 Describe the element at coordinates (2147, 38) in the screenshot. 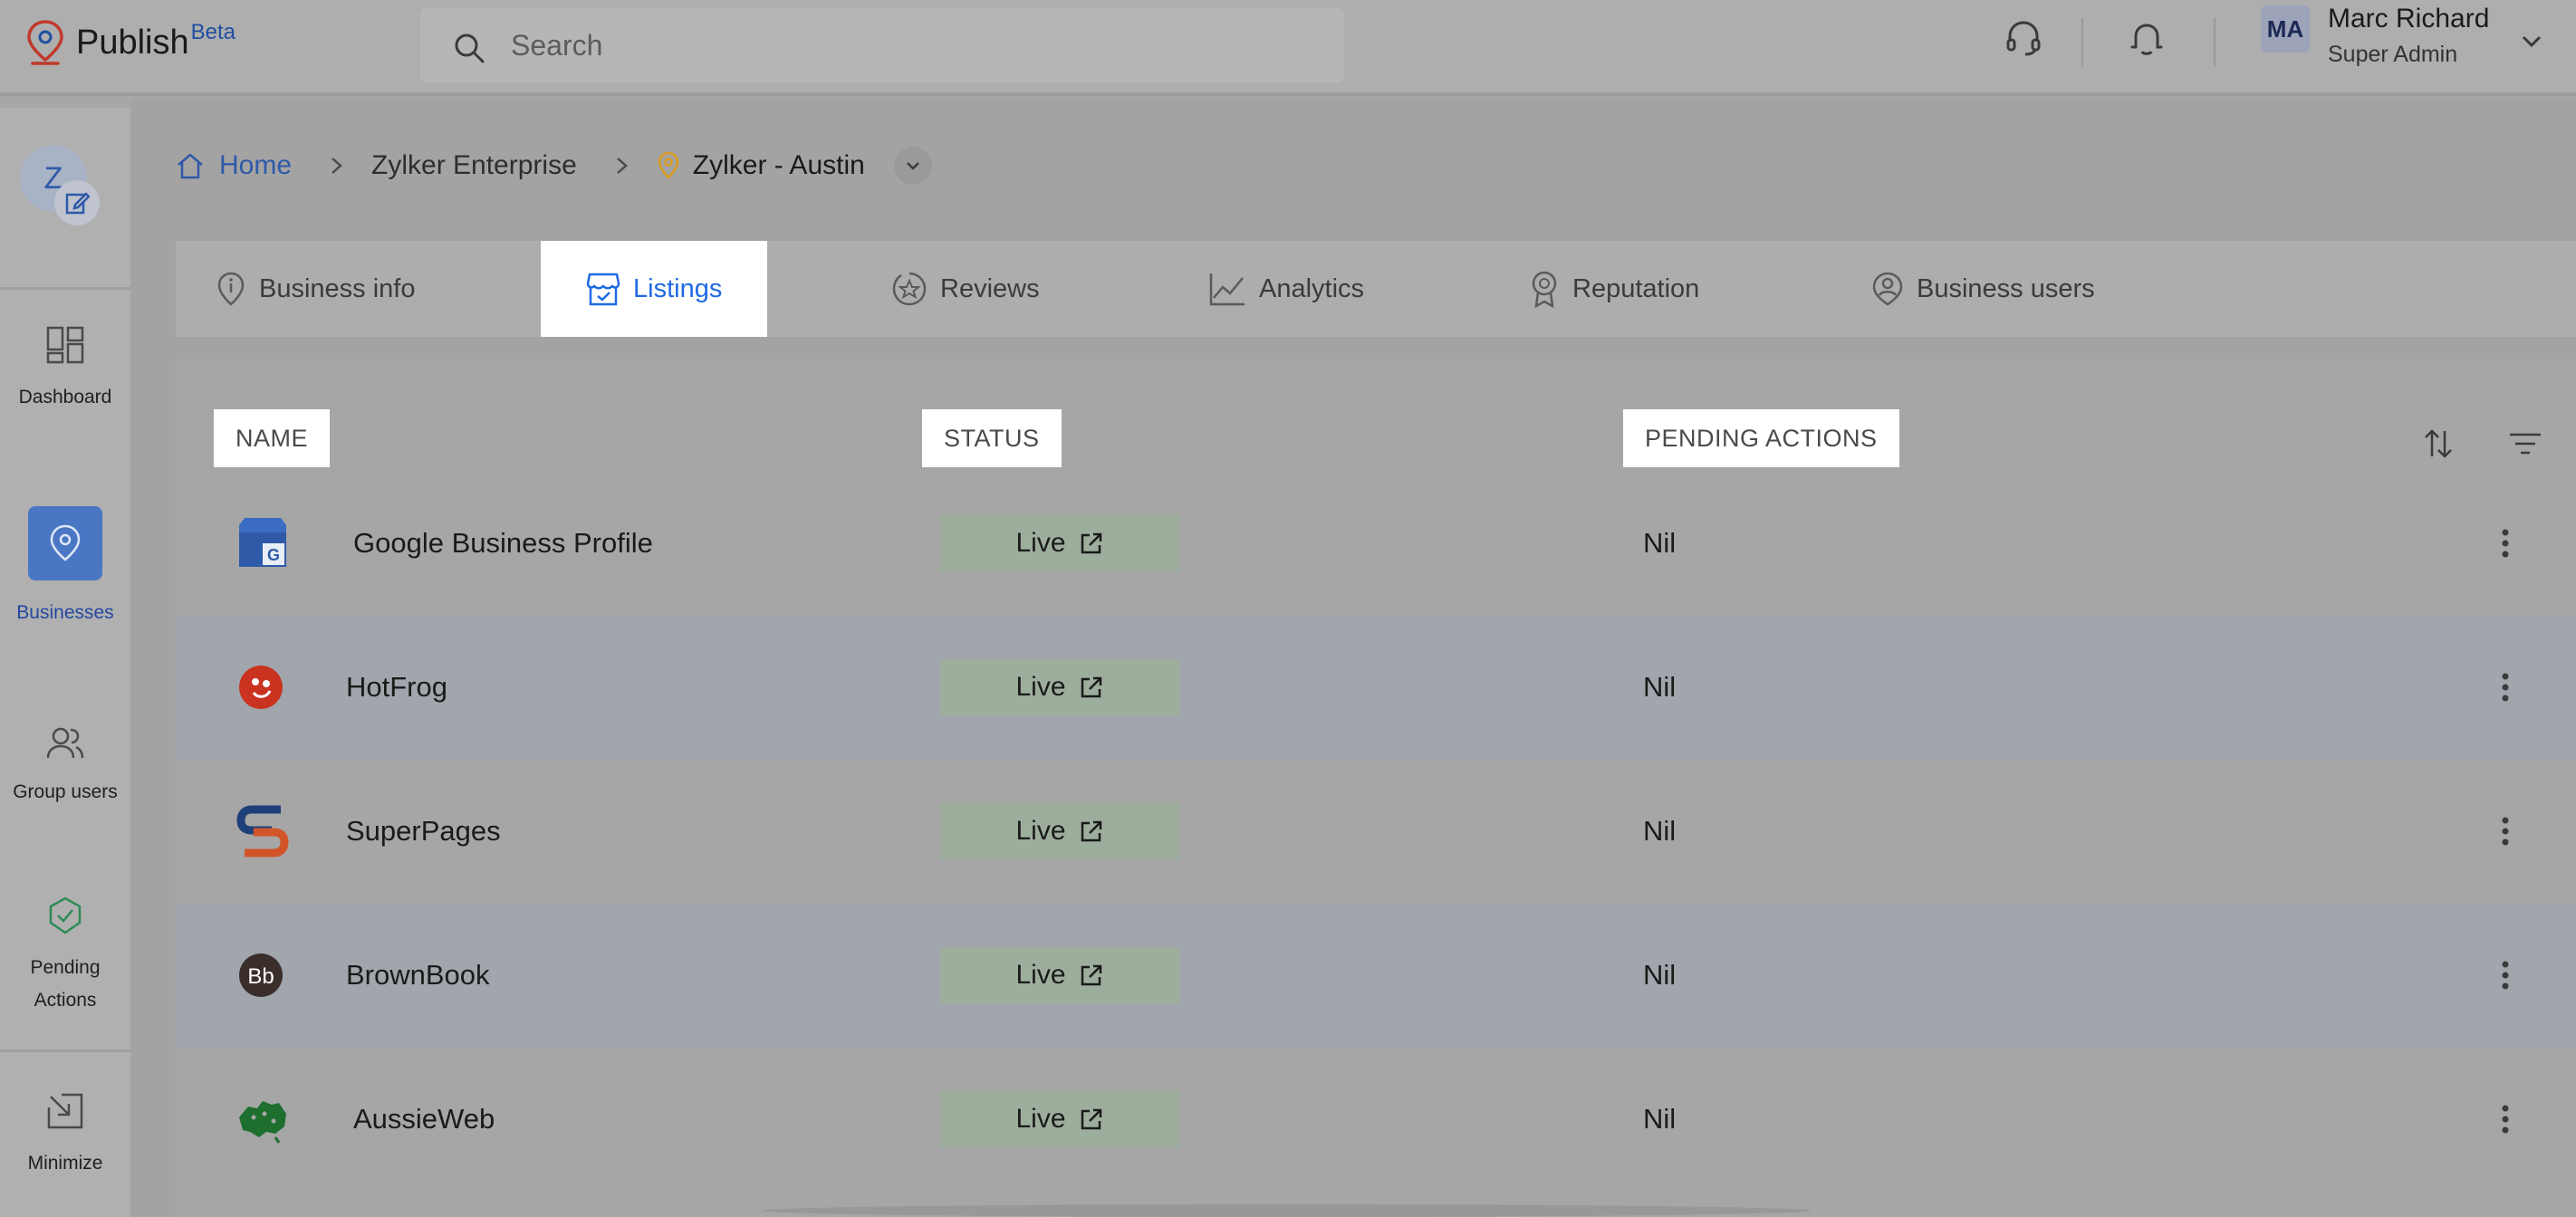

I see `bell-icon` at that location.